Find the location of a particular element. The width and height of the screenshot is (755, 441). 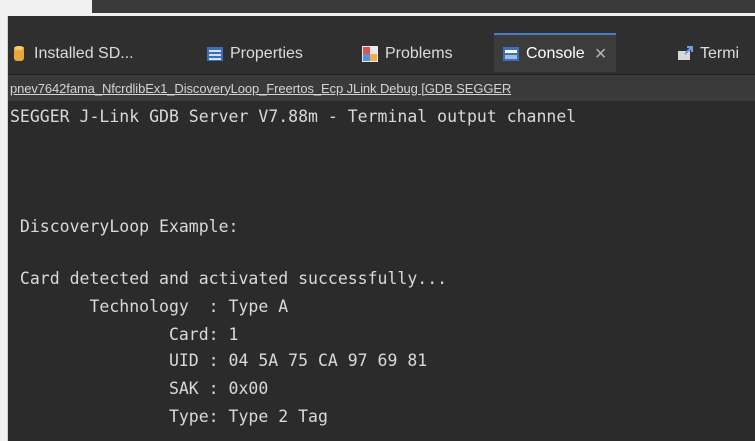

window-top-strip is located at coordinates (377, 8).